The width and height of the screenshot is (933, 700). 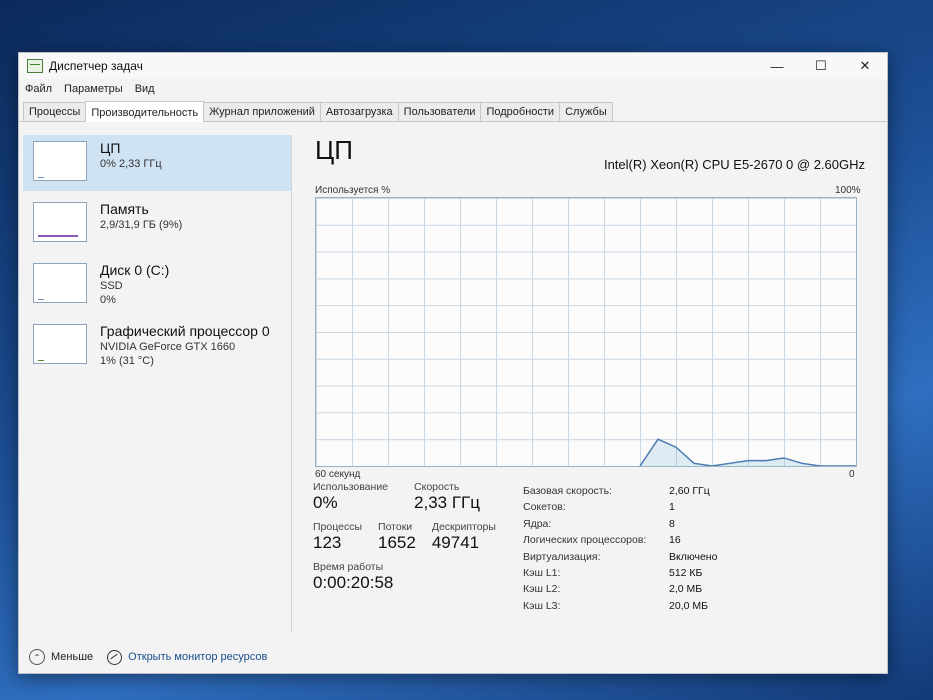 I want to click on handles-value: 49741, so click(x=455, y=542).